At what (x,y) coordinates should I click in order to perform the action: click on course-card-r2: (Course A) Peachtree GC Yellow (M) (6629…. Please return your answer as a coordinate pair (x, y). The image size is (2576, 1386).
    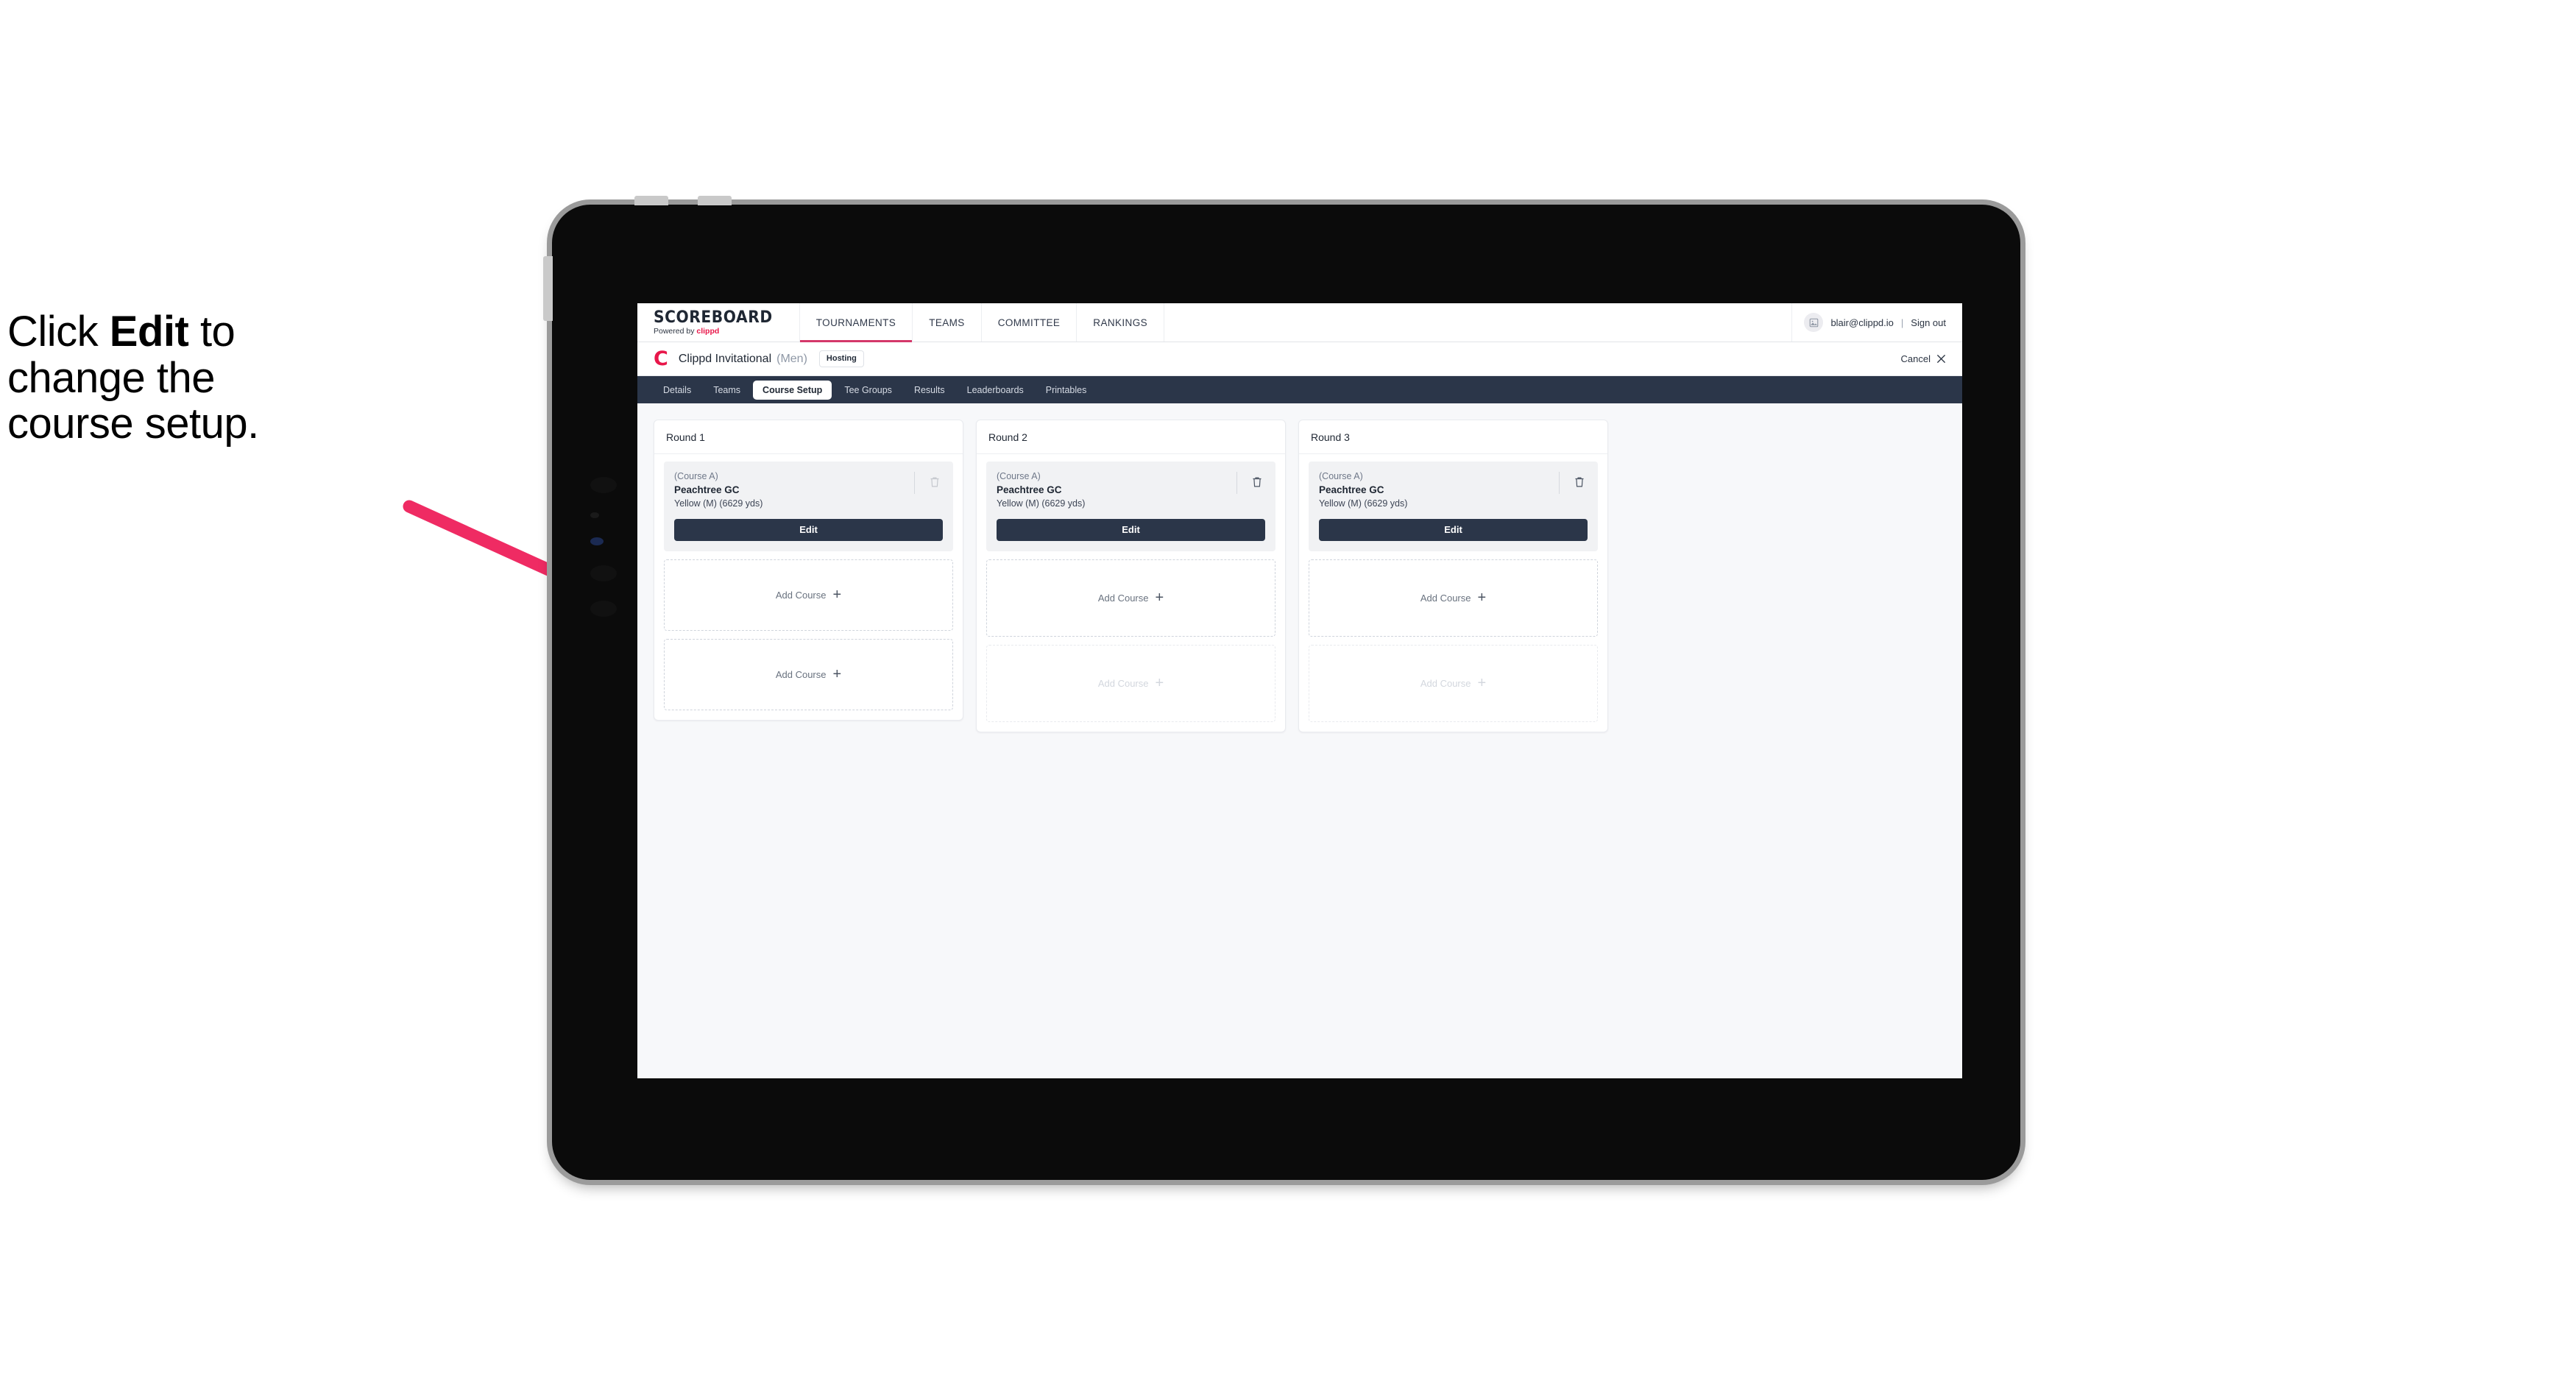
    Looking at the image, I should click on (1130, 507).